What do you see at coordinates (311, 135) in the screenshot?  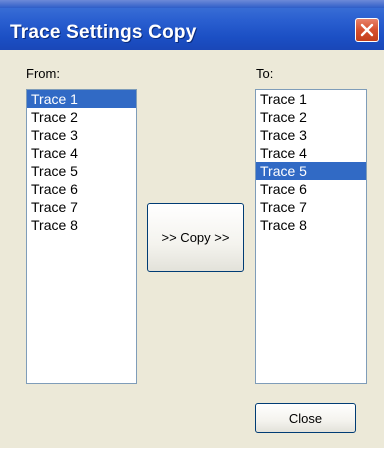 I see `to-list-item: Trace 3` at bounding box center [311, 135].